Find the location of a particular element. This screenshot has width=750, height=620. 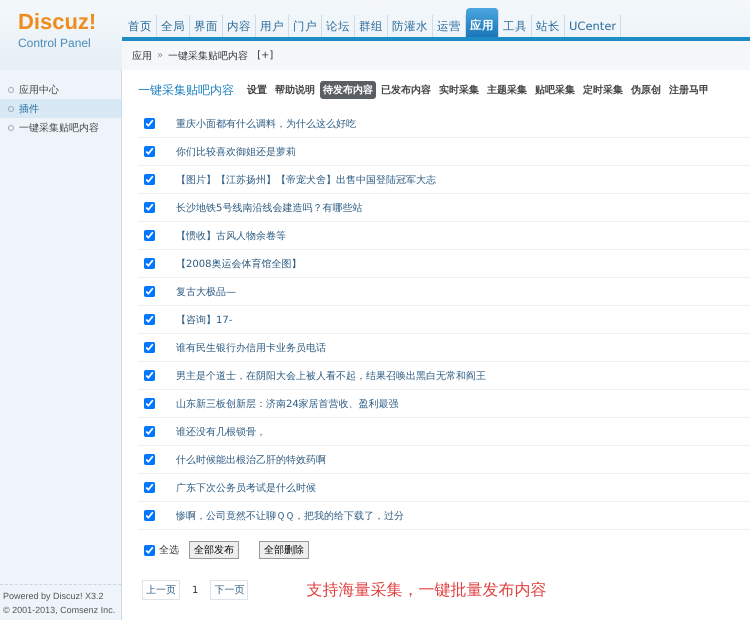

post-title: 谁还没有几根锁骨， is located at coordinates (221, 431).